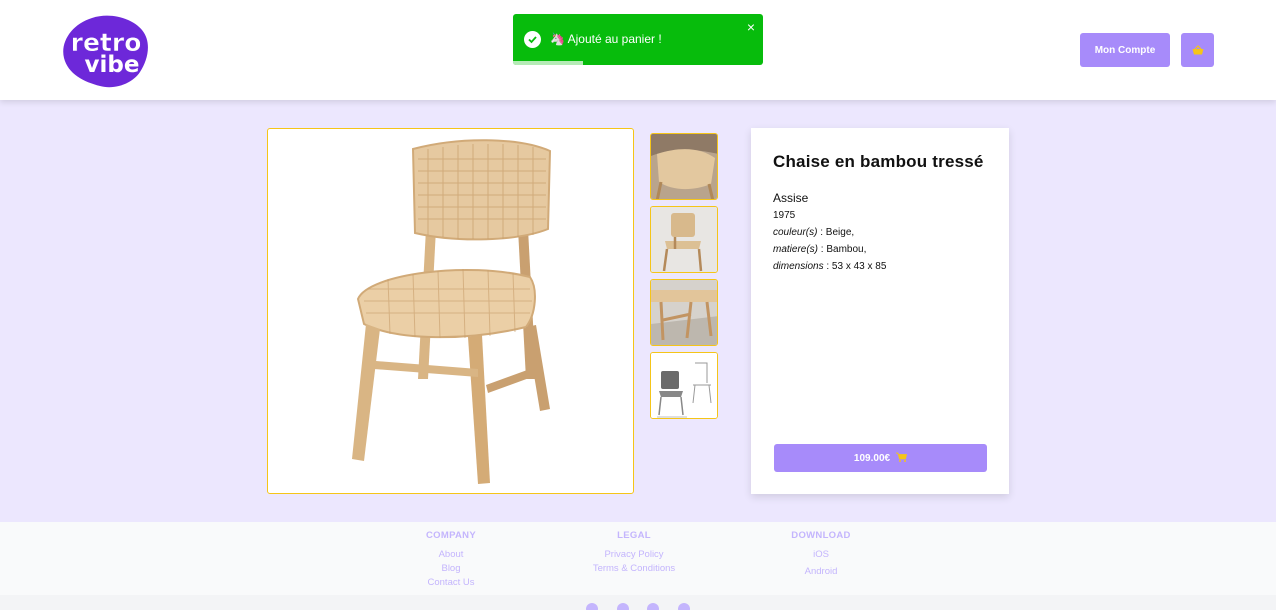 The image size is (1276, 610). Describe the element at coordinates (112, 65) in the screenshot. I see `svg-text: vibe` at that location.